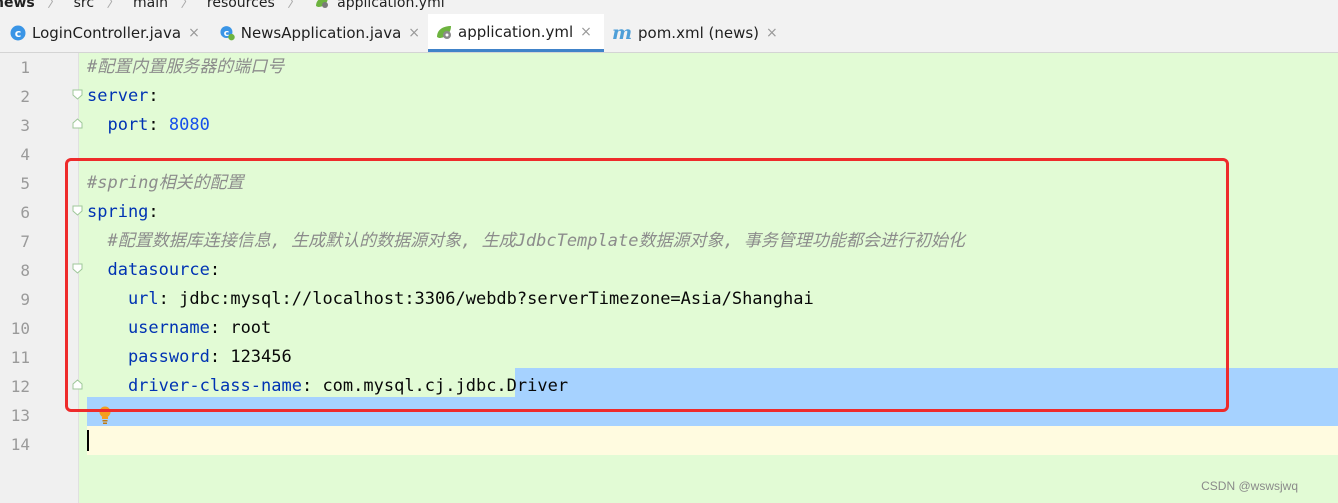 Image resolution: width=1338 pixels, height=503 pixels. I want to click on line-number: 9, so click(25, 299).